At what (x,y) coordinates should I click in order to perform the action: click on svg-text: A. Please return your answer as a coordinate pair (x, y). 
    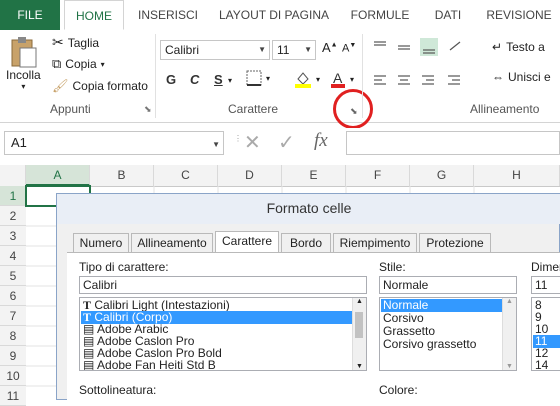
    Looking at the image, I should click on (338, 78).